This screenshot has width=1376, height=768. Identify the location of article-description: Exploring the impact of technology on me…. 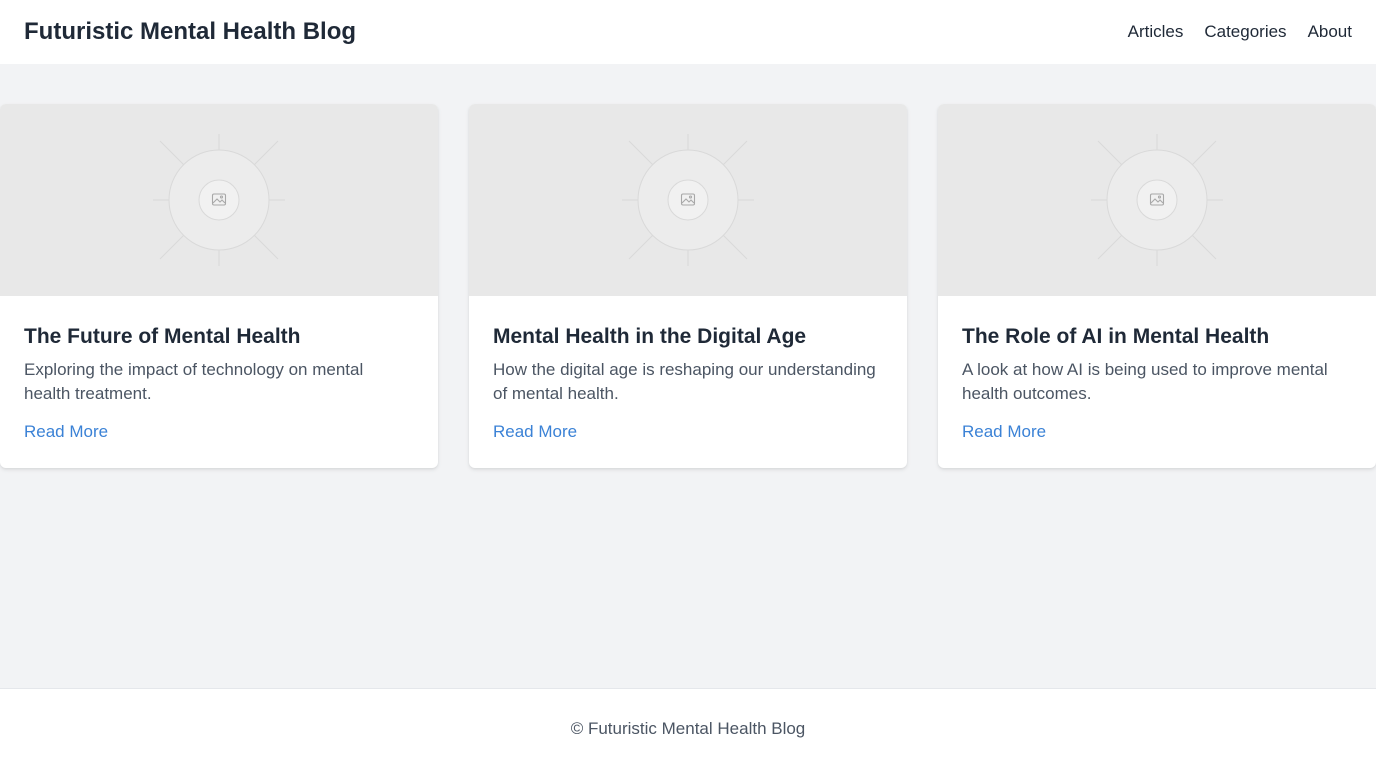
(194, 381).